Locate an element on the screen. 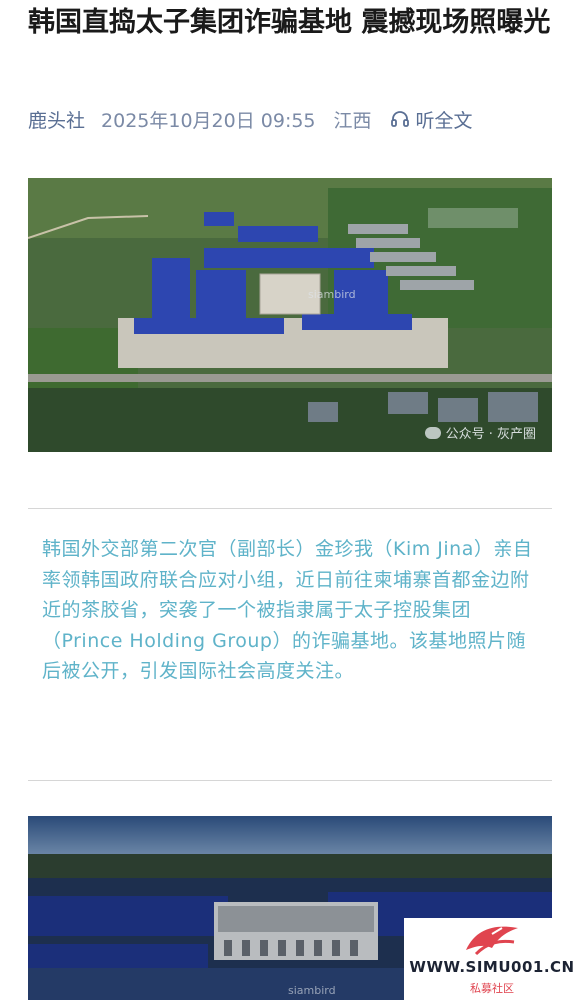 Image resolution: width=580 pixels, height=1000 pixels. listen-button: 听全文 is located at coordinates (431, 119).